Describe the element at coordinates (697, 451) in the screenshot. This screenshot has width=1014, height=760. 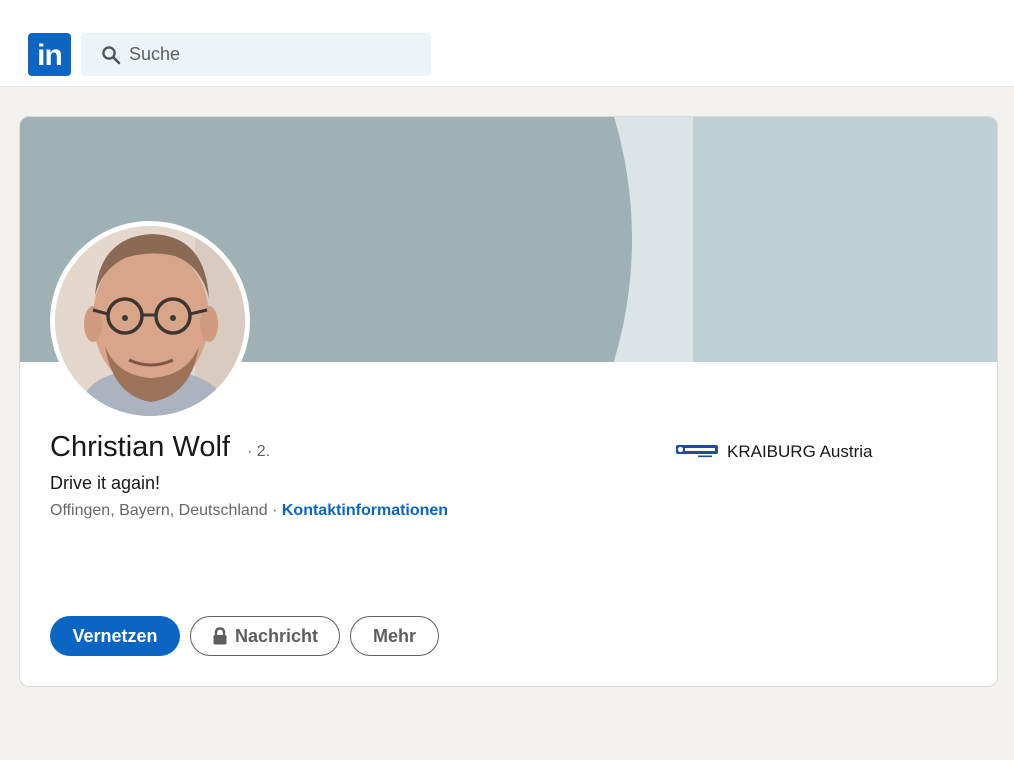
I see `kraiburg-logo` at that location.